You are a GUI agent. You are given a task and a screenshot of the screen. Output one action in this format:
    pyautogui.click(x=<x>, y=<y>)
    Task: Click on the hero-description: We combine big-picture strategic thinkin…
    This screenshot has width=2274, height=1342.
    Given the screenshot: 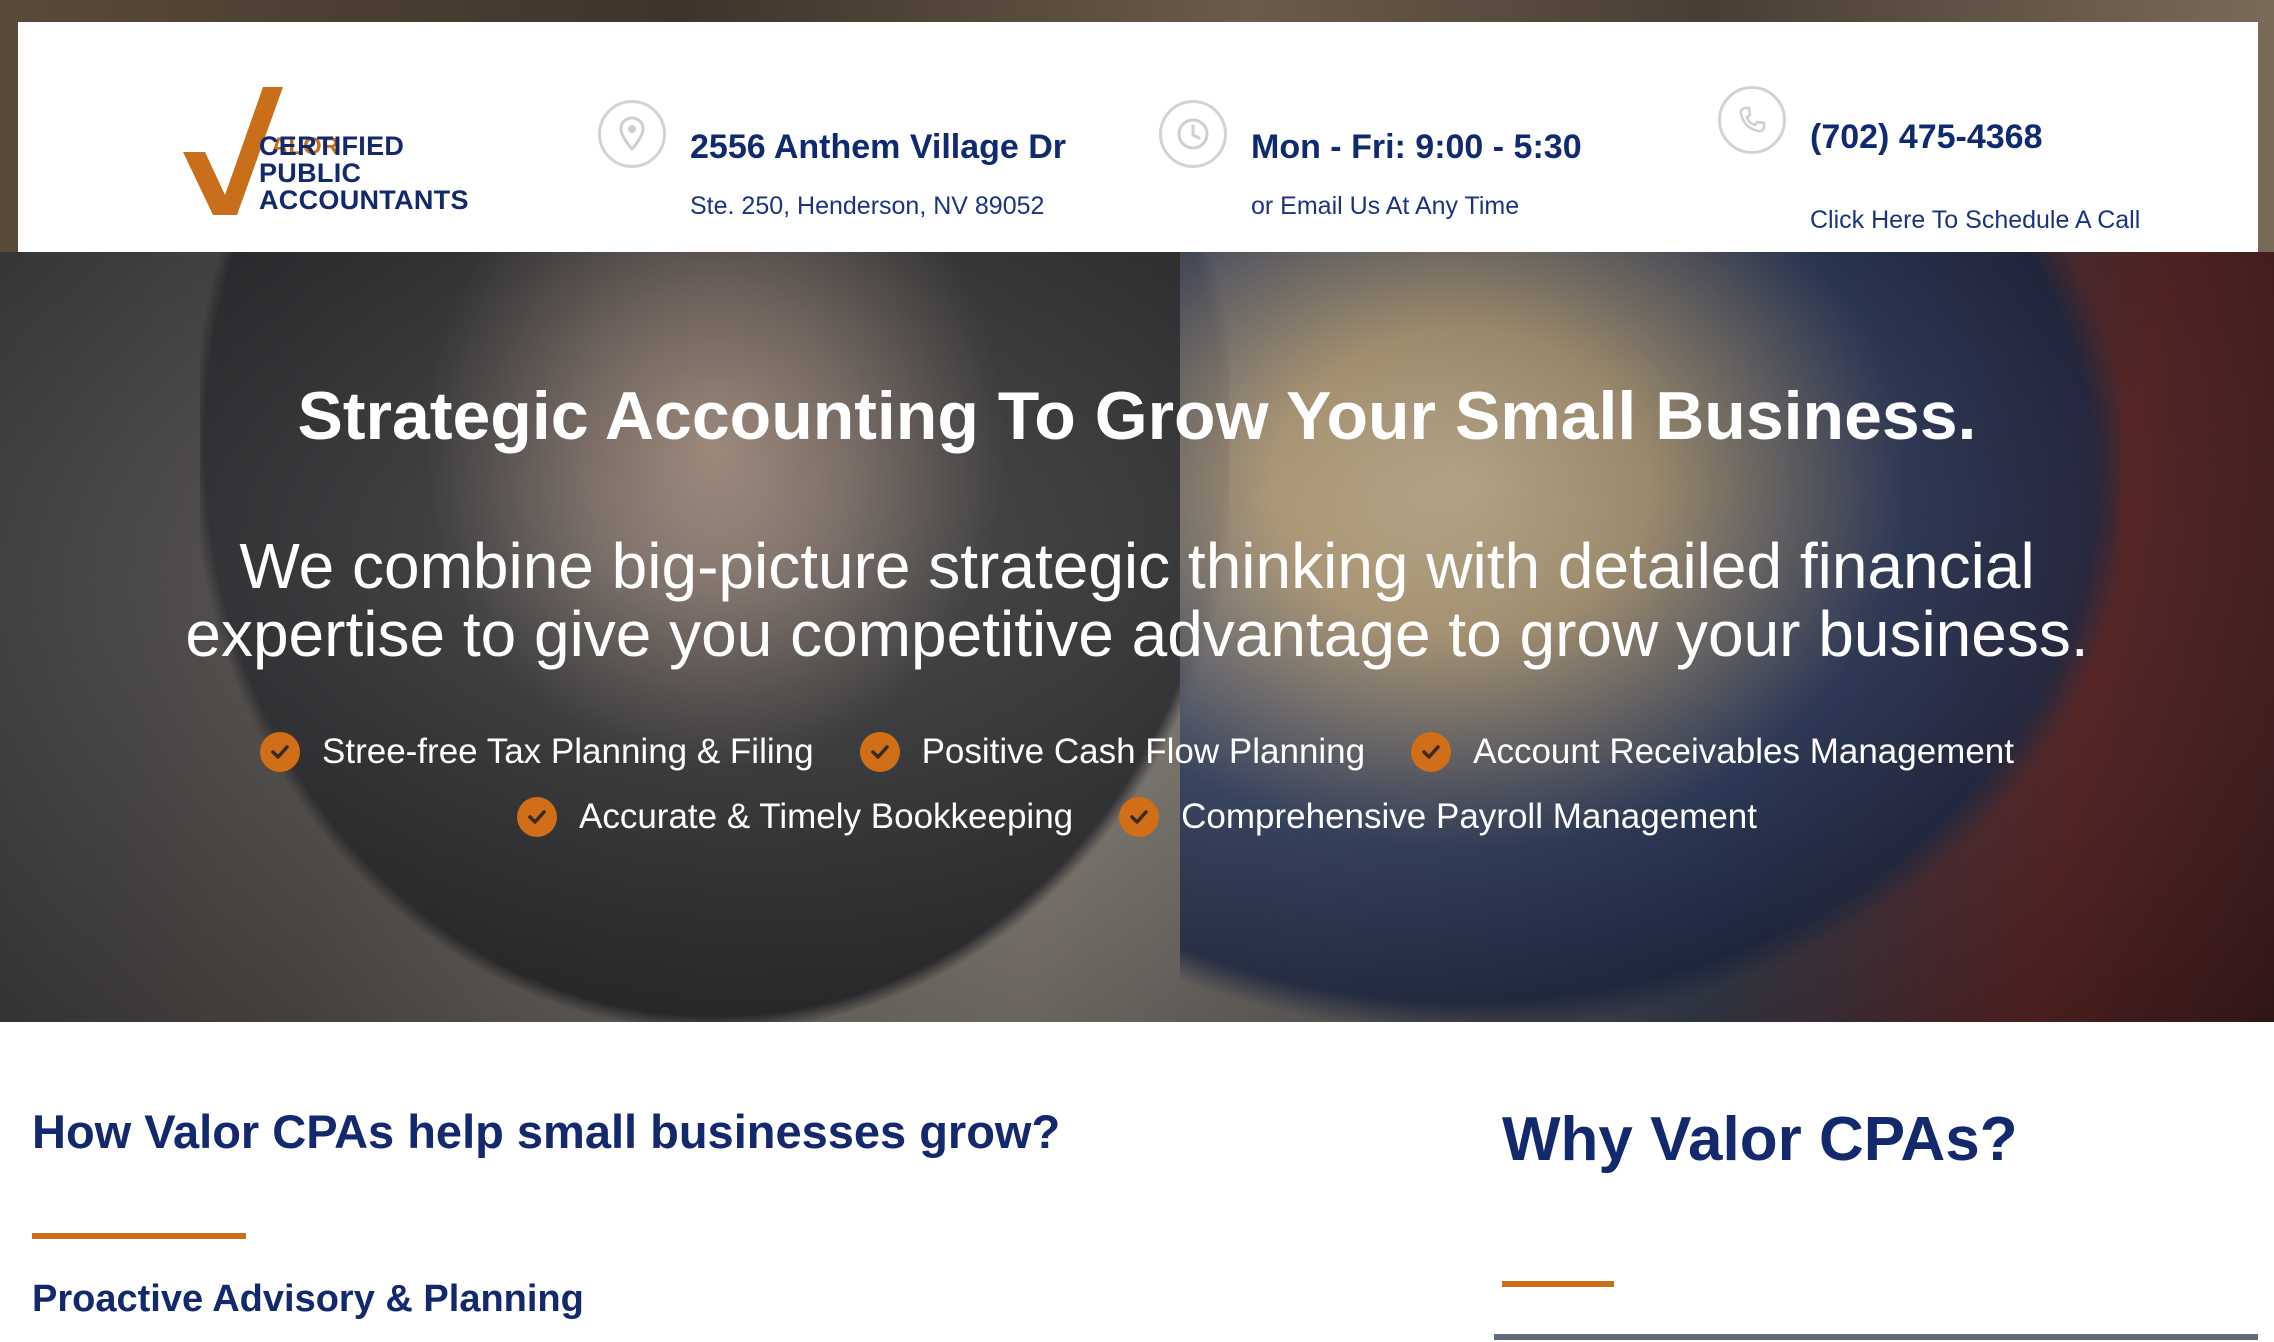 What is the action you would take?
    pyautogui.click(x=1137, y=600)
    